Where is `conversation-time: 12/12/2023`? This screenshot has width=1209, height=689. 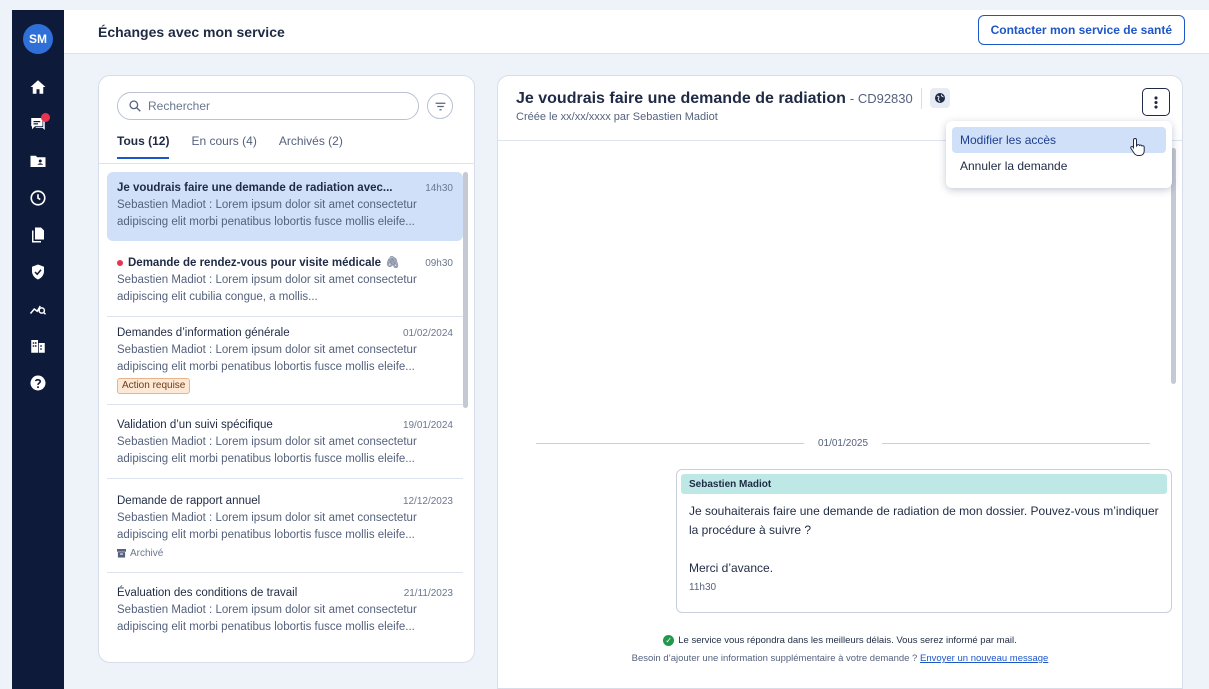 conversation-time: 12/12/2023 is located at coordinates (427, 501).